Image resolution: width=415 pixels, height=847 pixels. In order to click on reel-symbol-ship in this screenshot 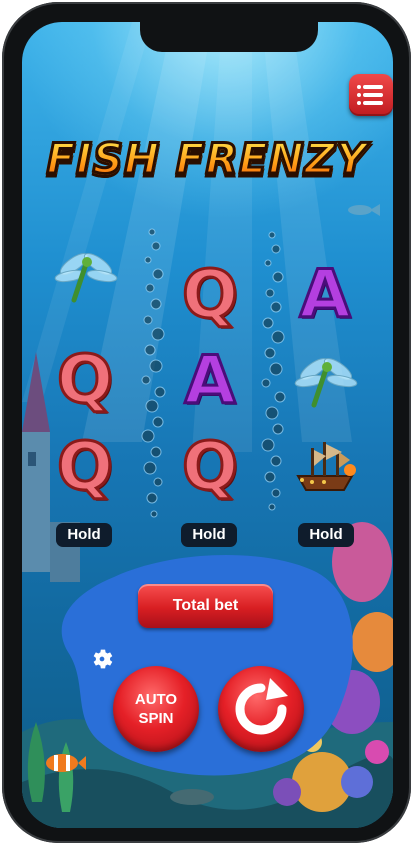, I will do `click(325, 467)`.